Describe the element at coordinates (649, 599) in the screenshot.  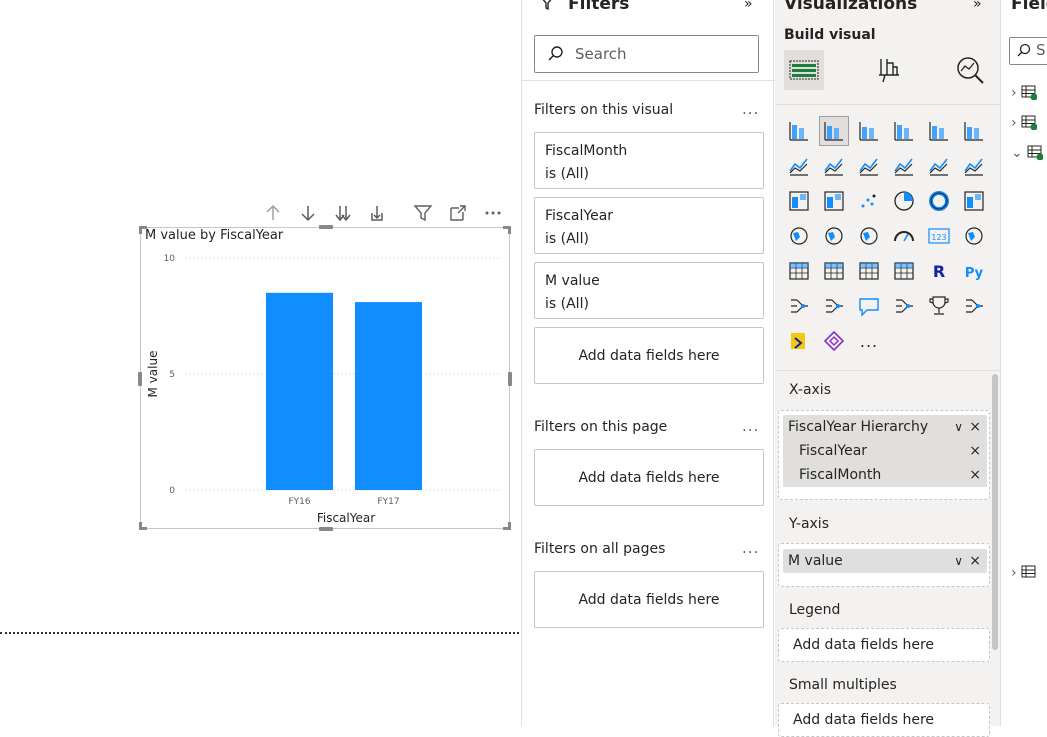
I see `add-report-filter-dropzone: Add data fields here` at that location.